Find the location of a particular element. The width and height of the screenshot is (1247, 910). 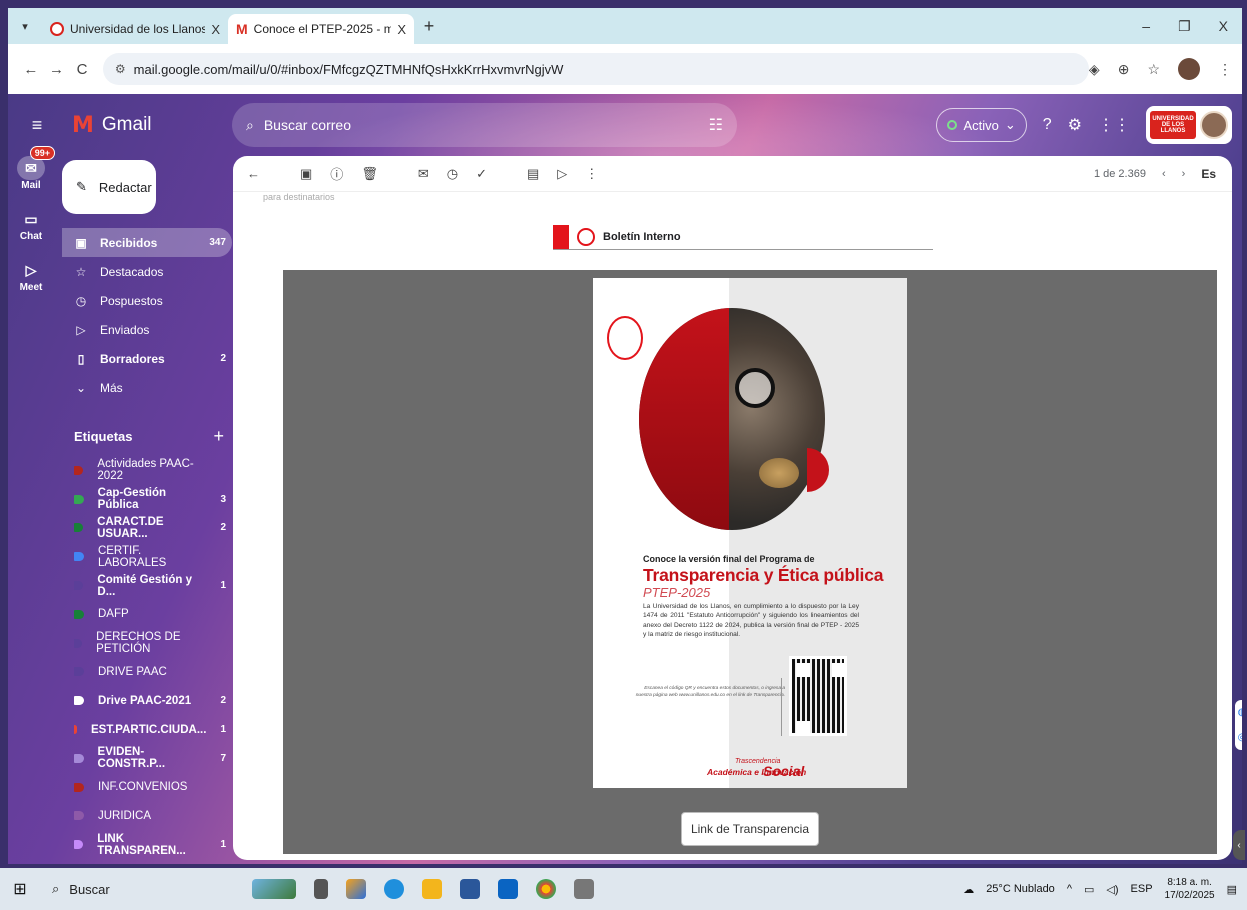

label-item: Comité Gestión y D... 1 is located at coordinates (147, 585).